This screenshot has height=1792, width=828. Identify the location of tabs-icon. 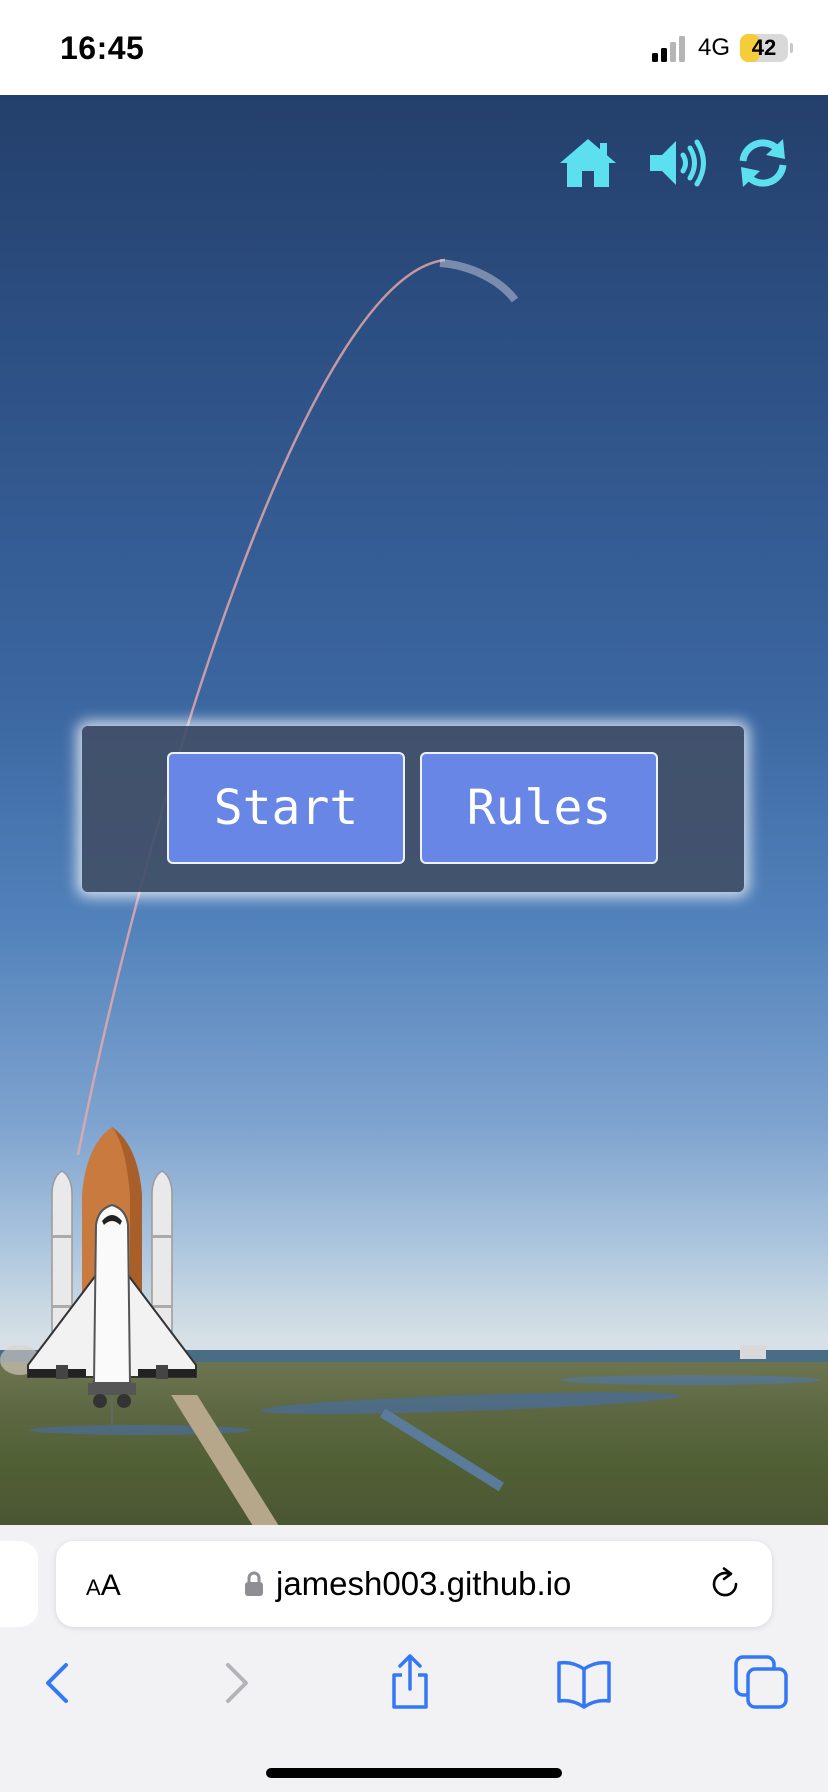
(762, 1683).